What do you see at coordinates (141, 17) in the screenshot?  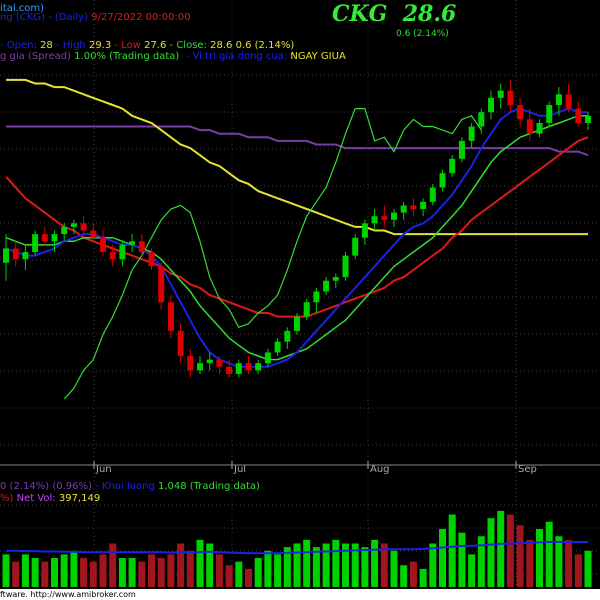 I see `header-date: 9/27/2022 00:00:00` at bounding box center [141, 17].